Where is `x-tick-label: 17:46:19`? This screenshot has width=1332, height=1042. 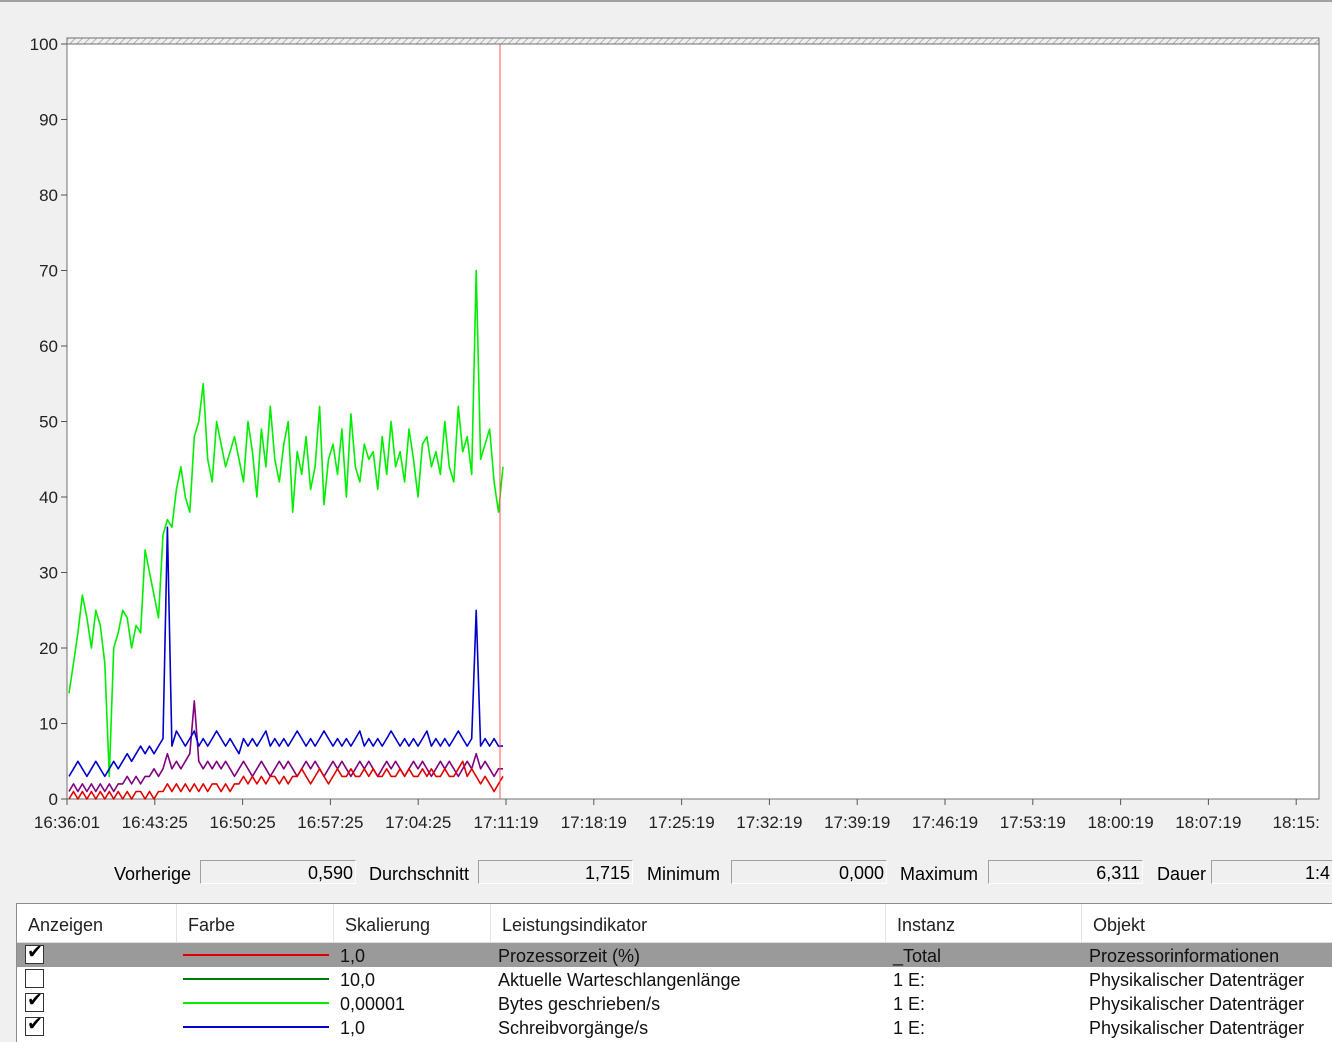 x-tick-label: 17:46:19 is located at coordinates (945, 822).